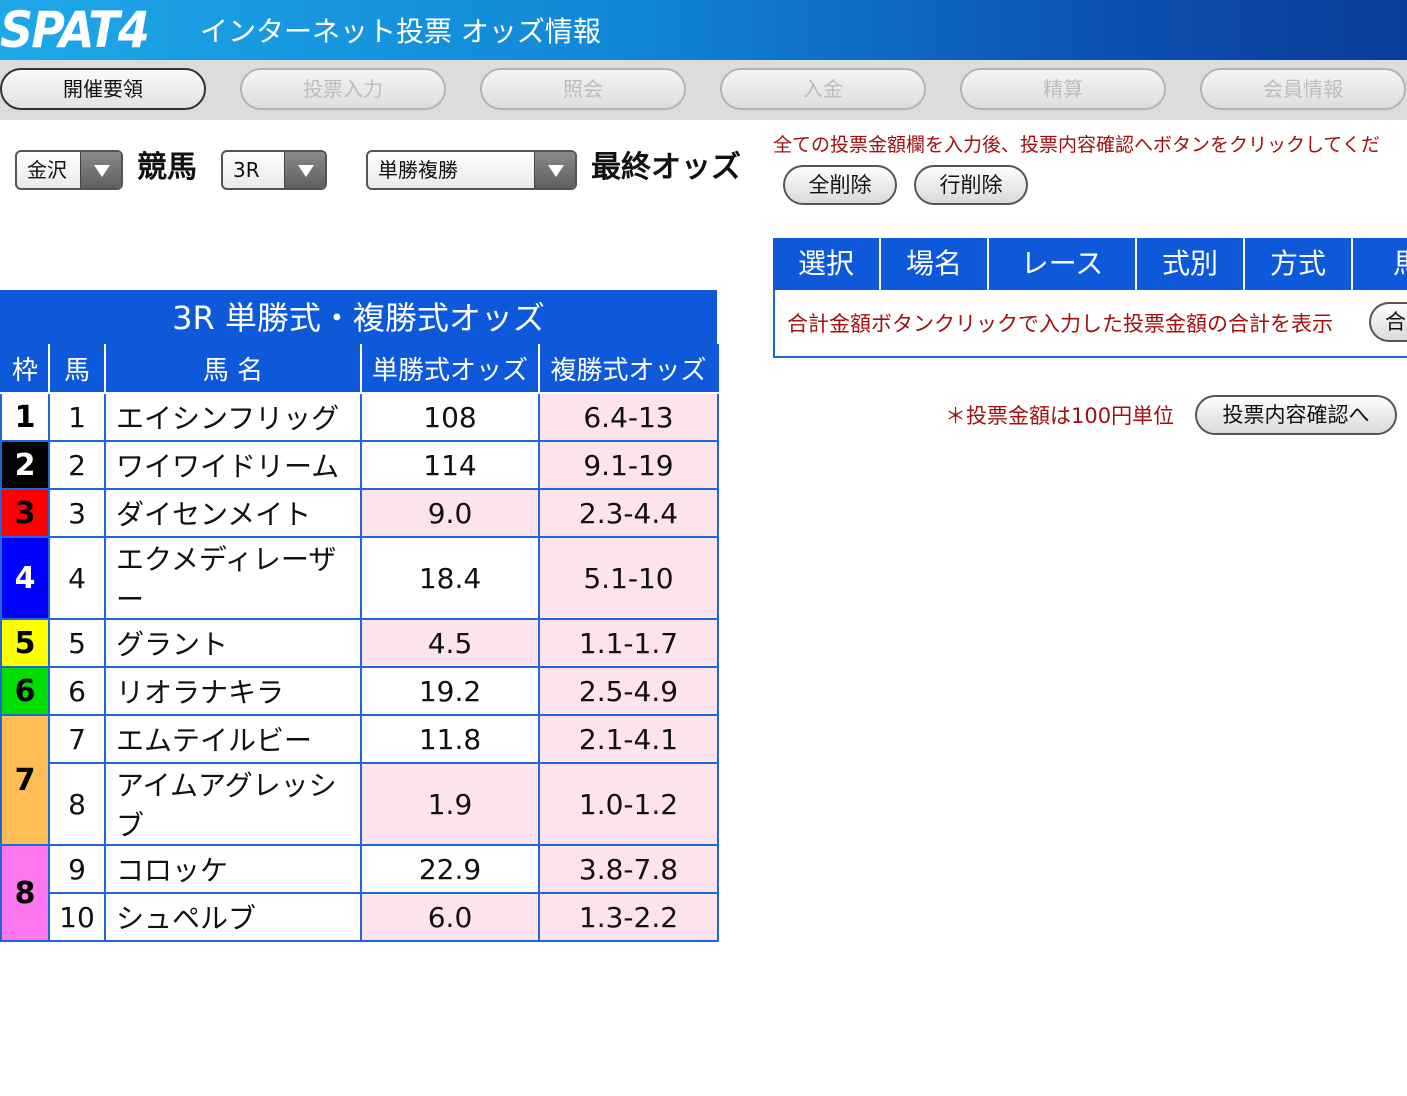 This screenshot has width=1407, height=1096. What do you see at coordinates (703, 90) in the screenshot?
I see `main-nav: 開催要領 投票入力 照会 入金 精算 会員情報` at bounding box center [703, 90].